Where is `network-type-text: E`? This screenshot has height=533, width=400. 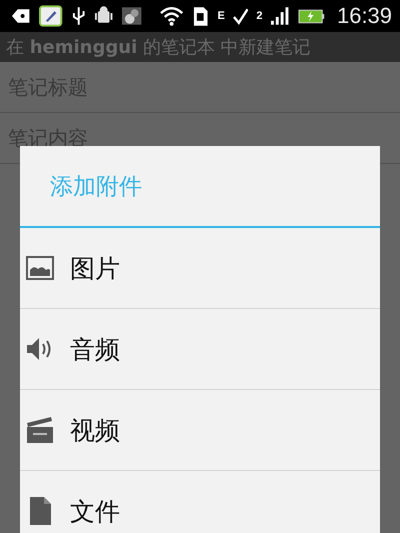
network-type-text: E is located at coordinates (221, 16).